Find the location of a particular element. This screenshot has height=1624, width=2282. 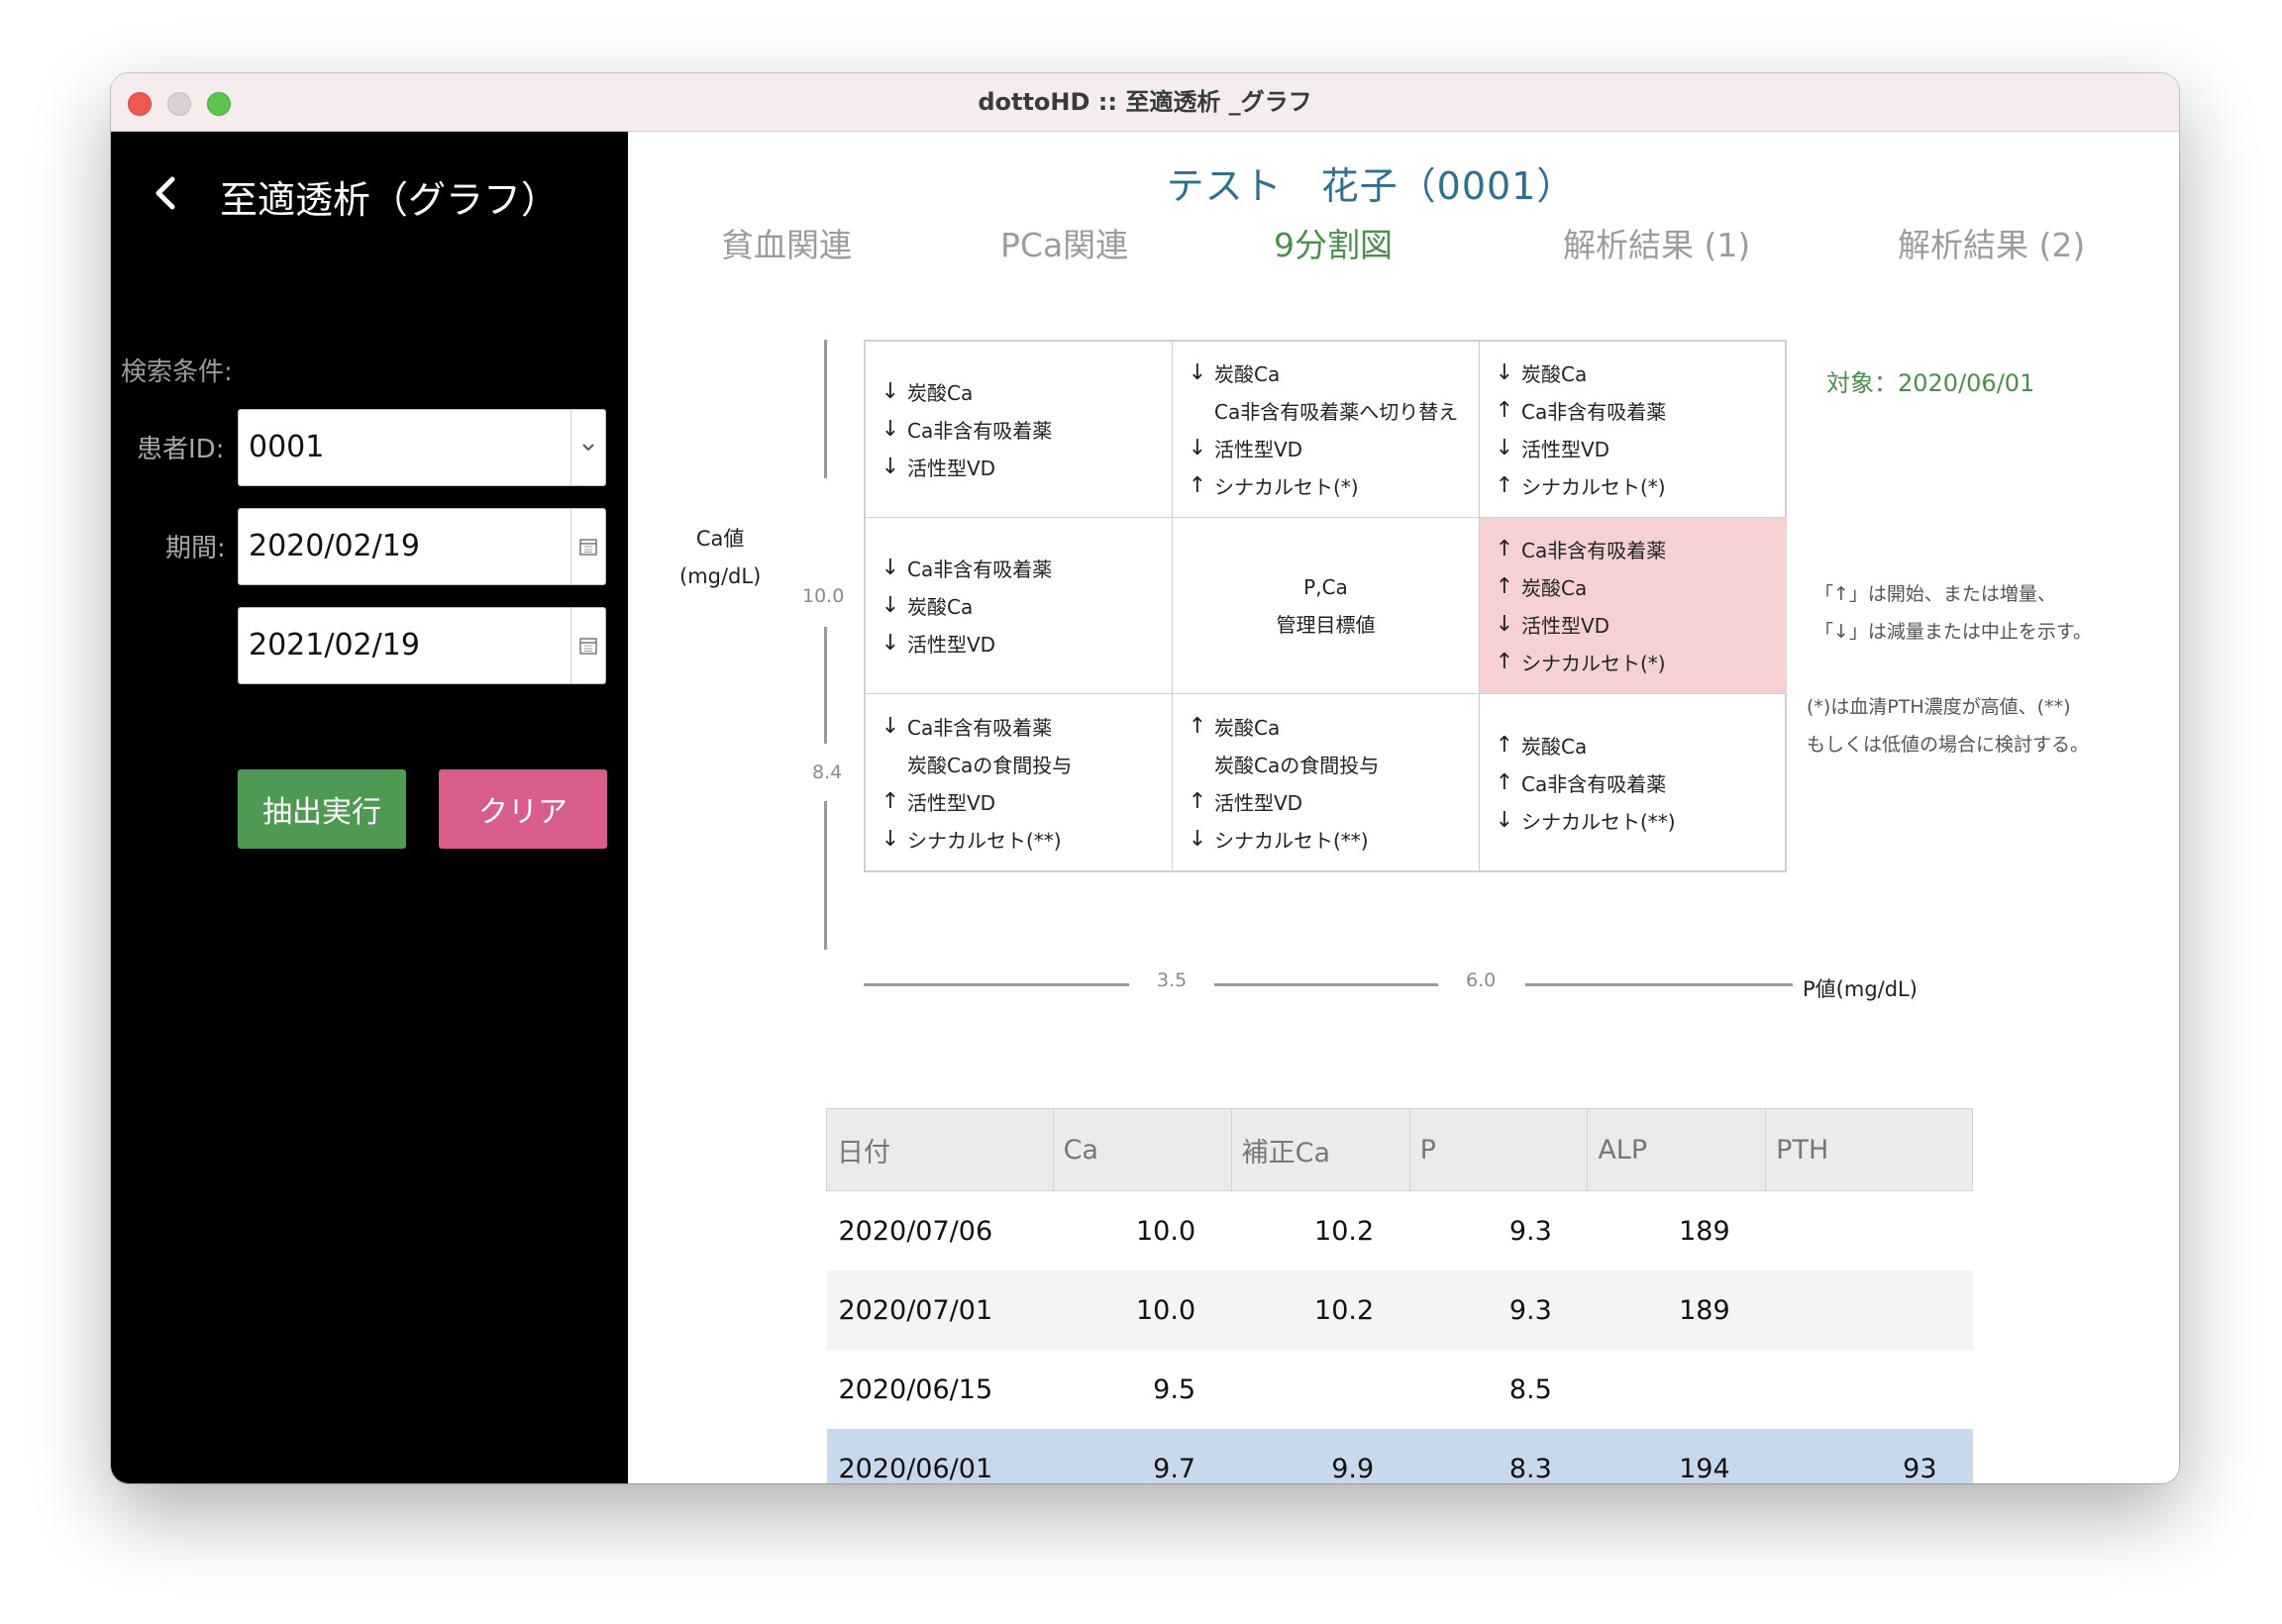

grid-cell-text: 炭酸Caの食間投与 is located at coordinates (1297, 765).